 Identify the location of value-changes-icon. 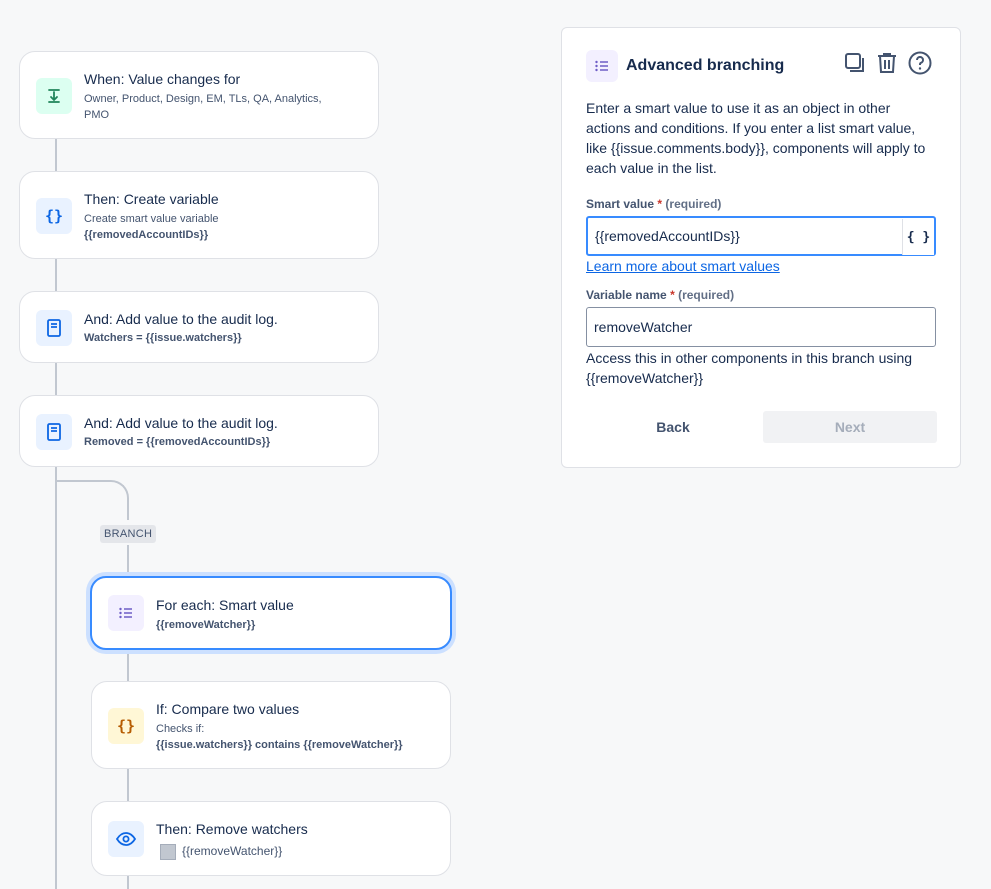
(54, 96).